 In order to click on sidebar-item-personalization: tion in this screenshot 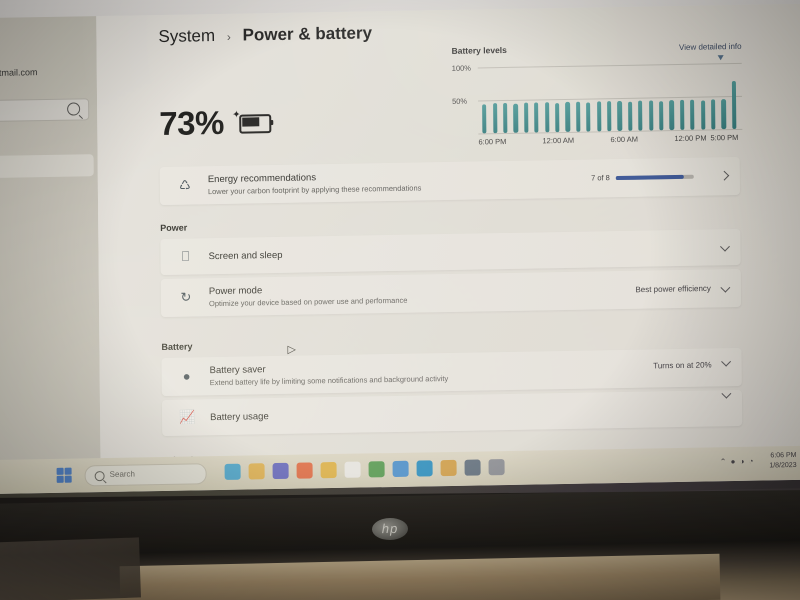, I will do `click(50, 241)`.